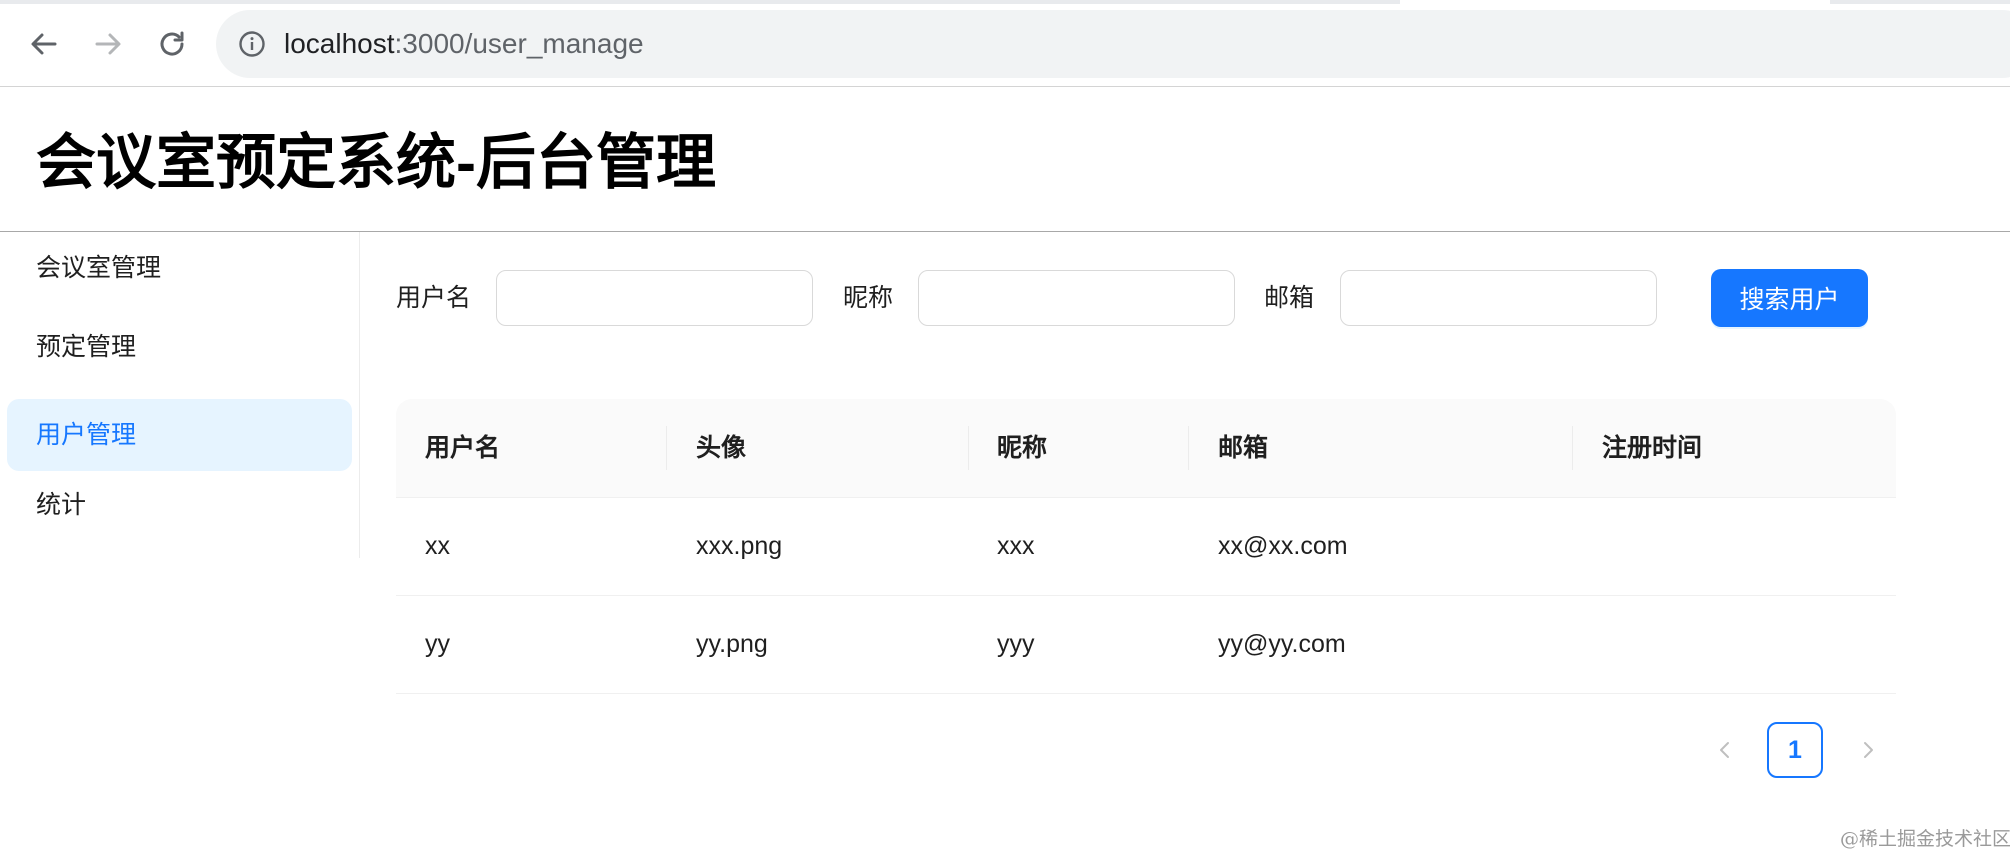 This screenshot has width=2010, height=854. I want to click on forward-button, so click(108, 44).